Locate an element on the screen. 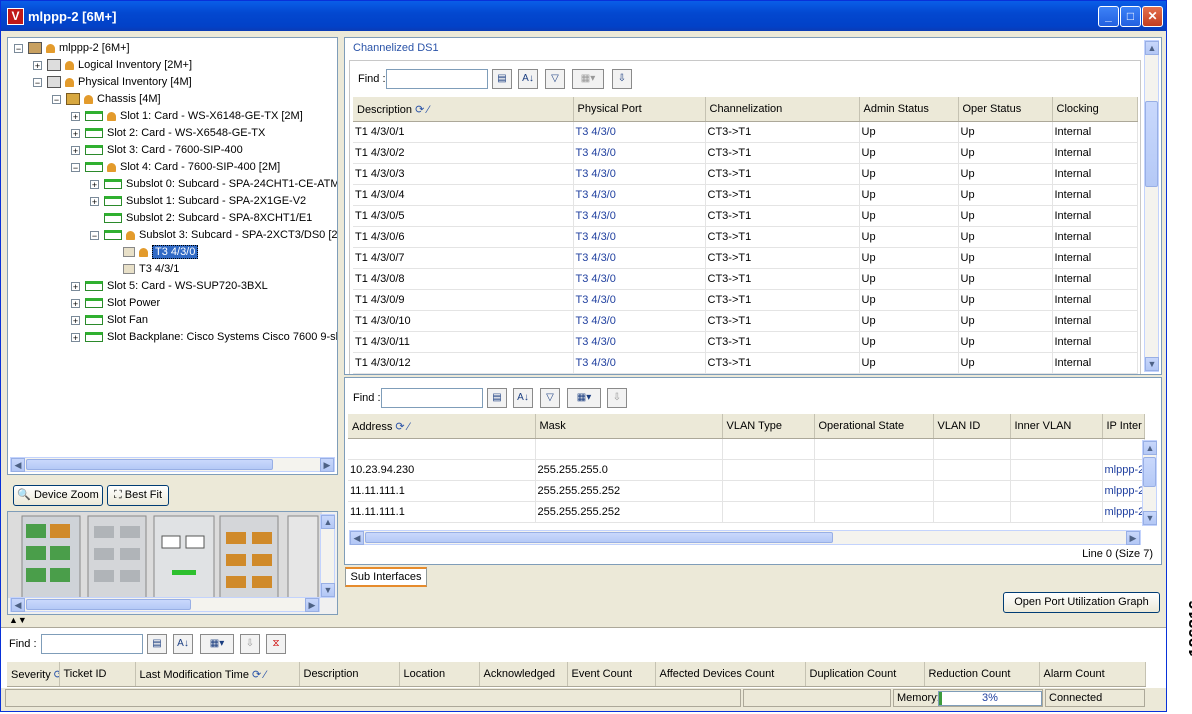 This screenshot has width=1192, height=714. table-row: T1 4/3/0/1 T3 4/3/0 CT3->T1 Up Up Internal is located at coordinates (745, 132).